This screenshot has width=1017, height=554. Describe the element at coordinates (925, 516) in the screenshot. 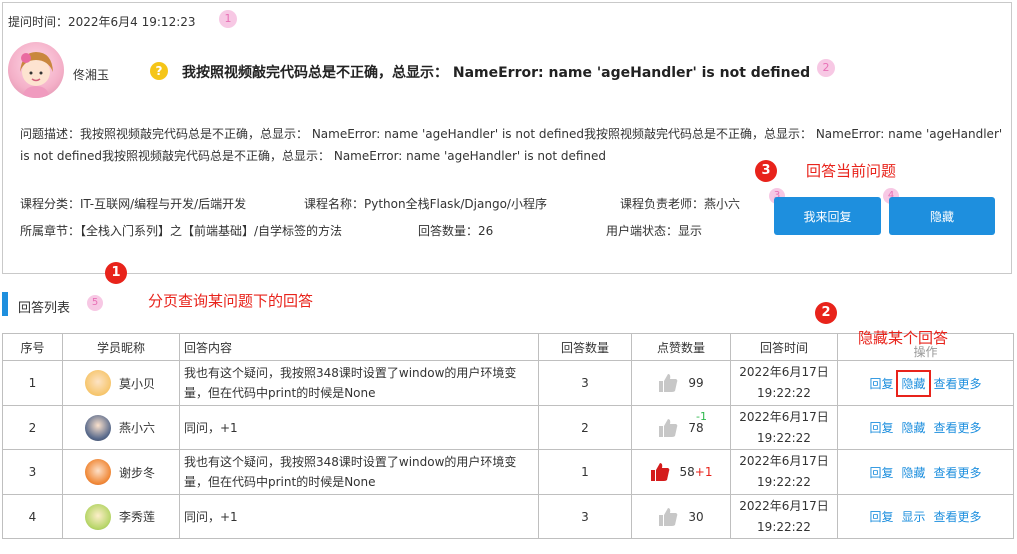

I see `ops-cell: 回复 显示 查看更多` at that location.